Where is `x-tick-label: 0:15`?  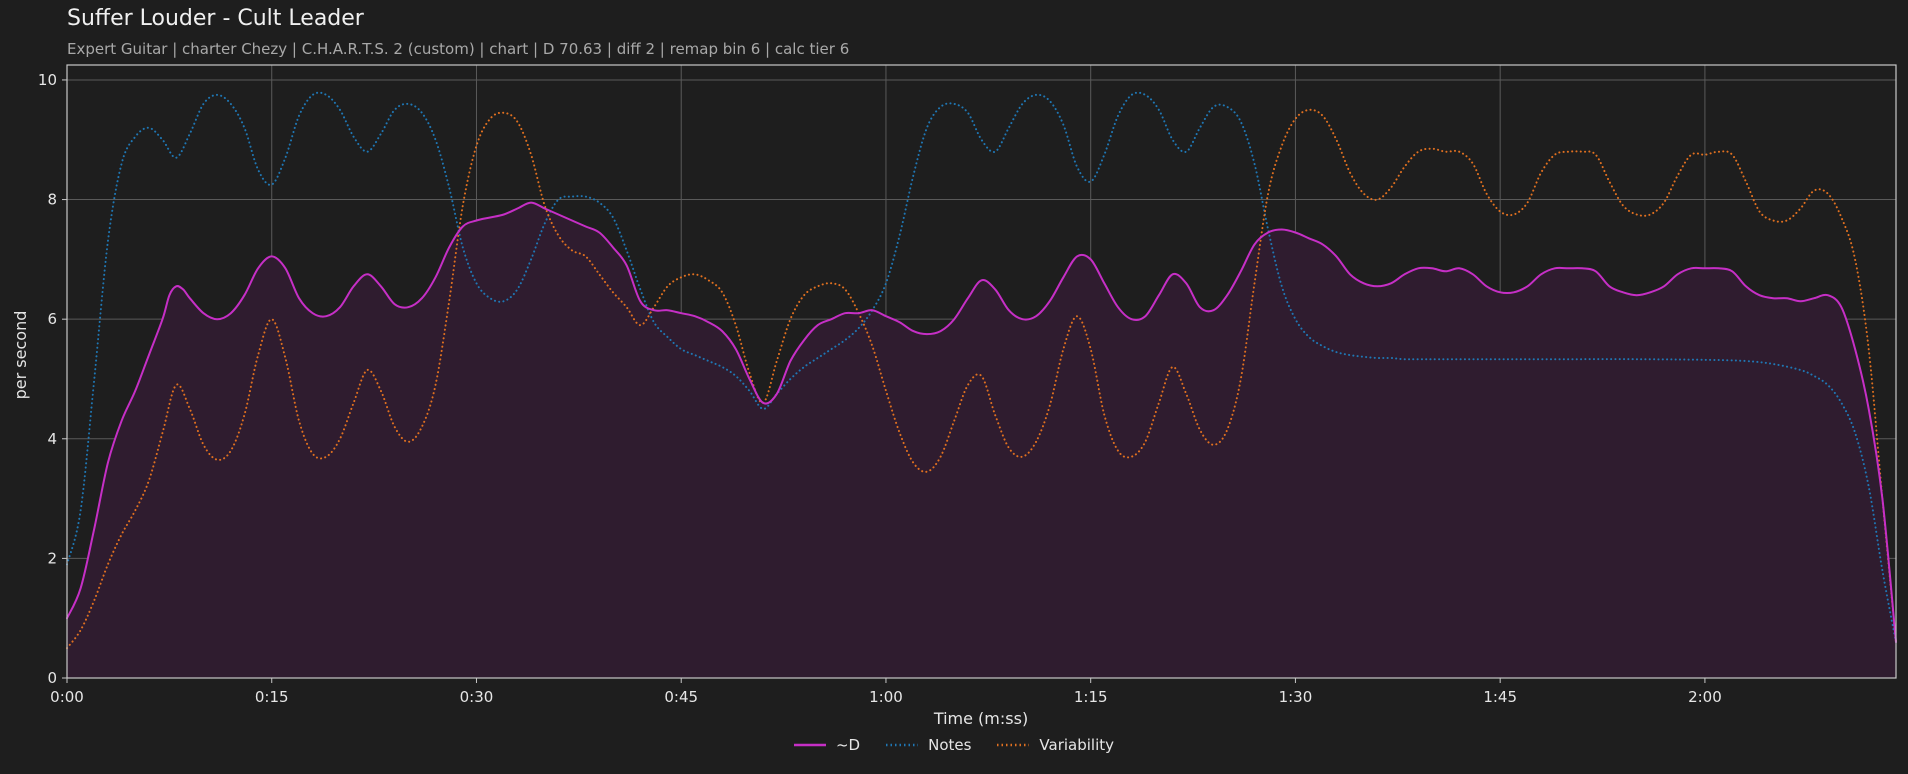 x-tick-label: 0:15 is located at coordinates (272, 697).